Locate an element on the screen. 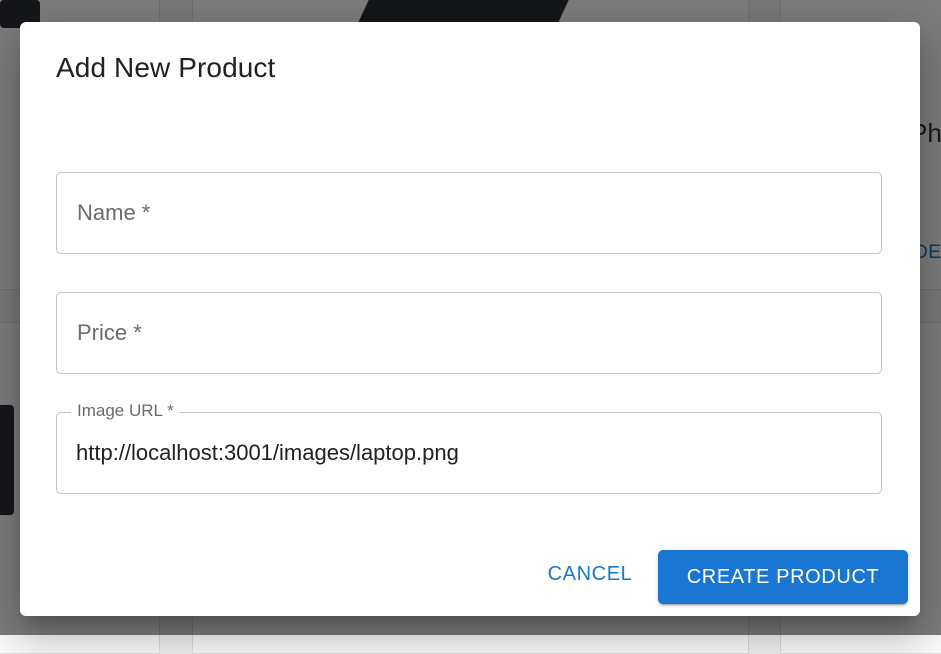  price-label: Price * is located at coordinates (109, 332).